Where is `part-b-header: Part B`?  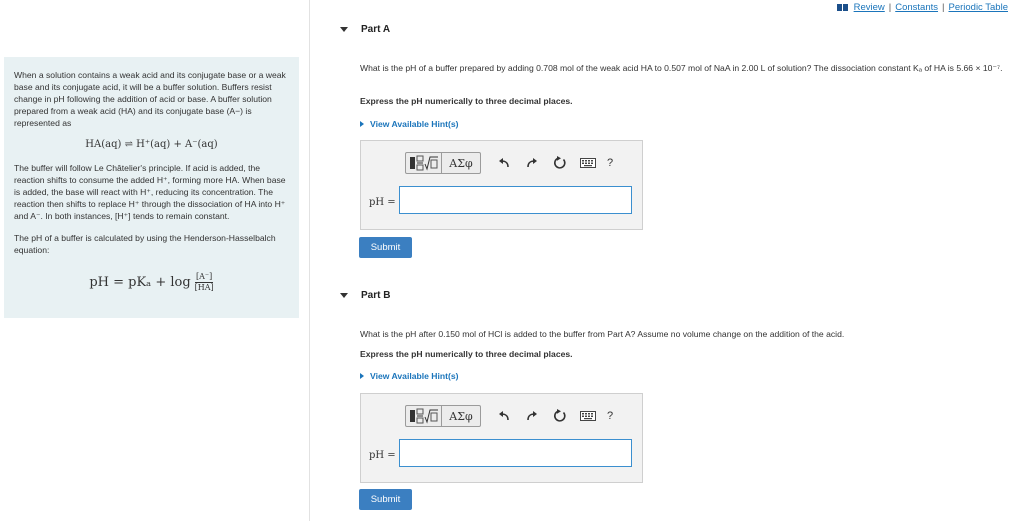 part-b-header: Part B is located at coordinates (365, 295).